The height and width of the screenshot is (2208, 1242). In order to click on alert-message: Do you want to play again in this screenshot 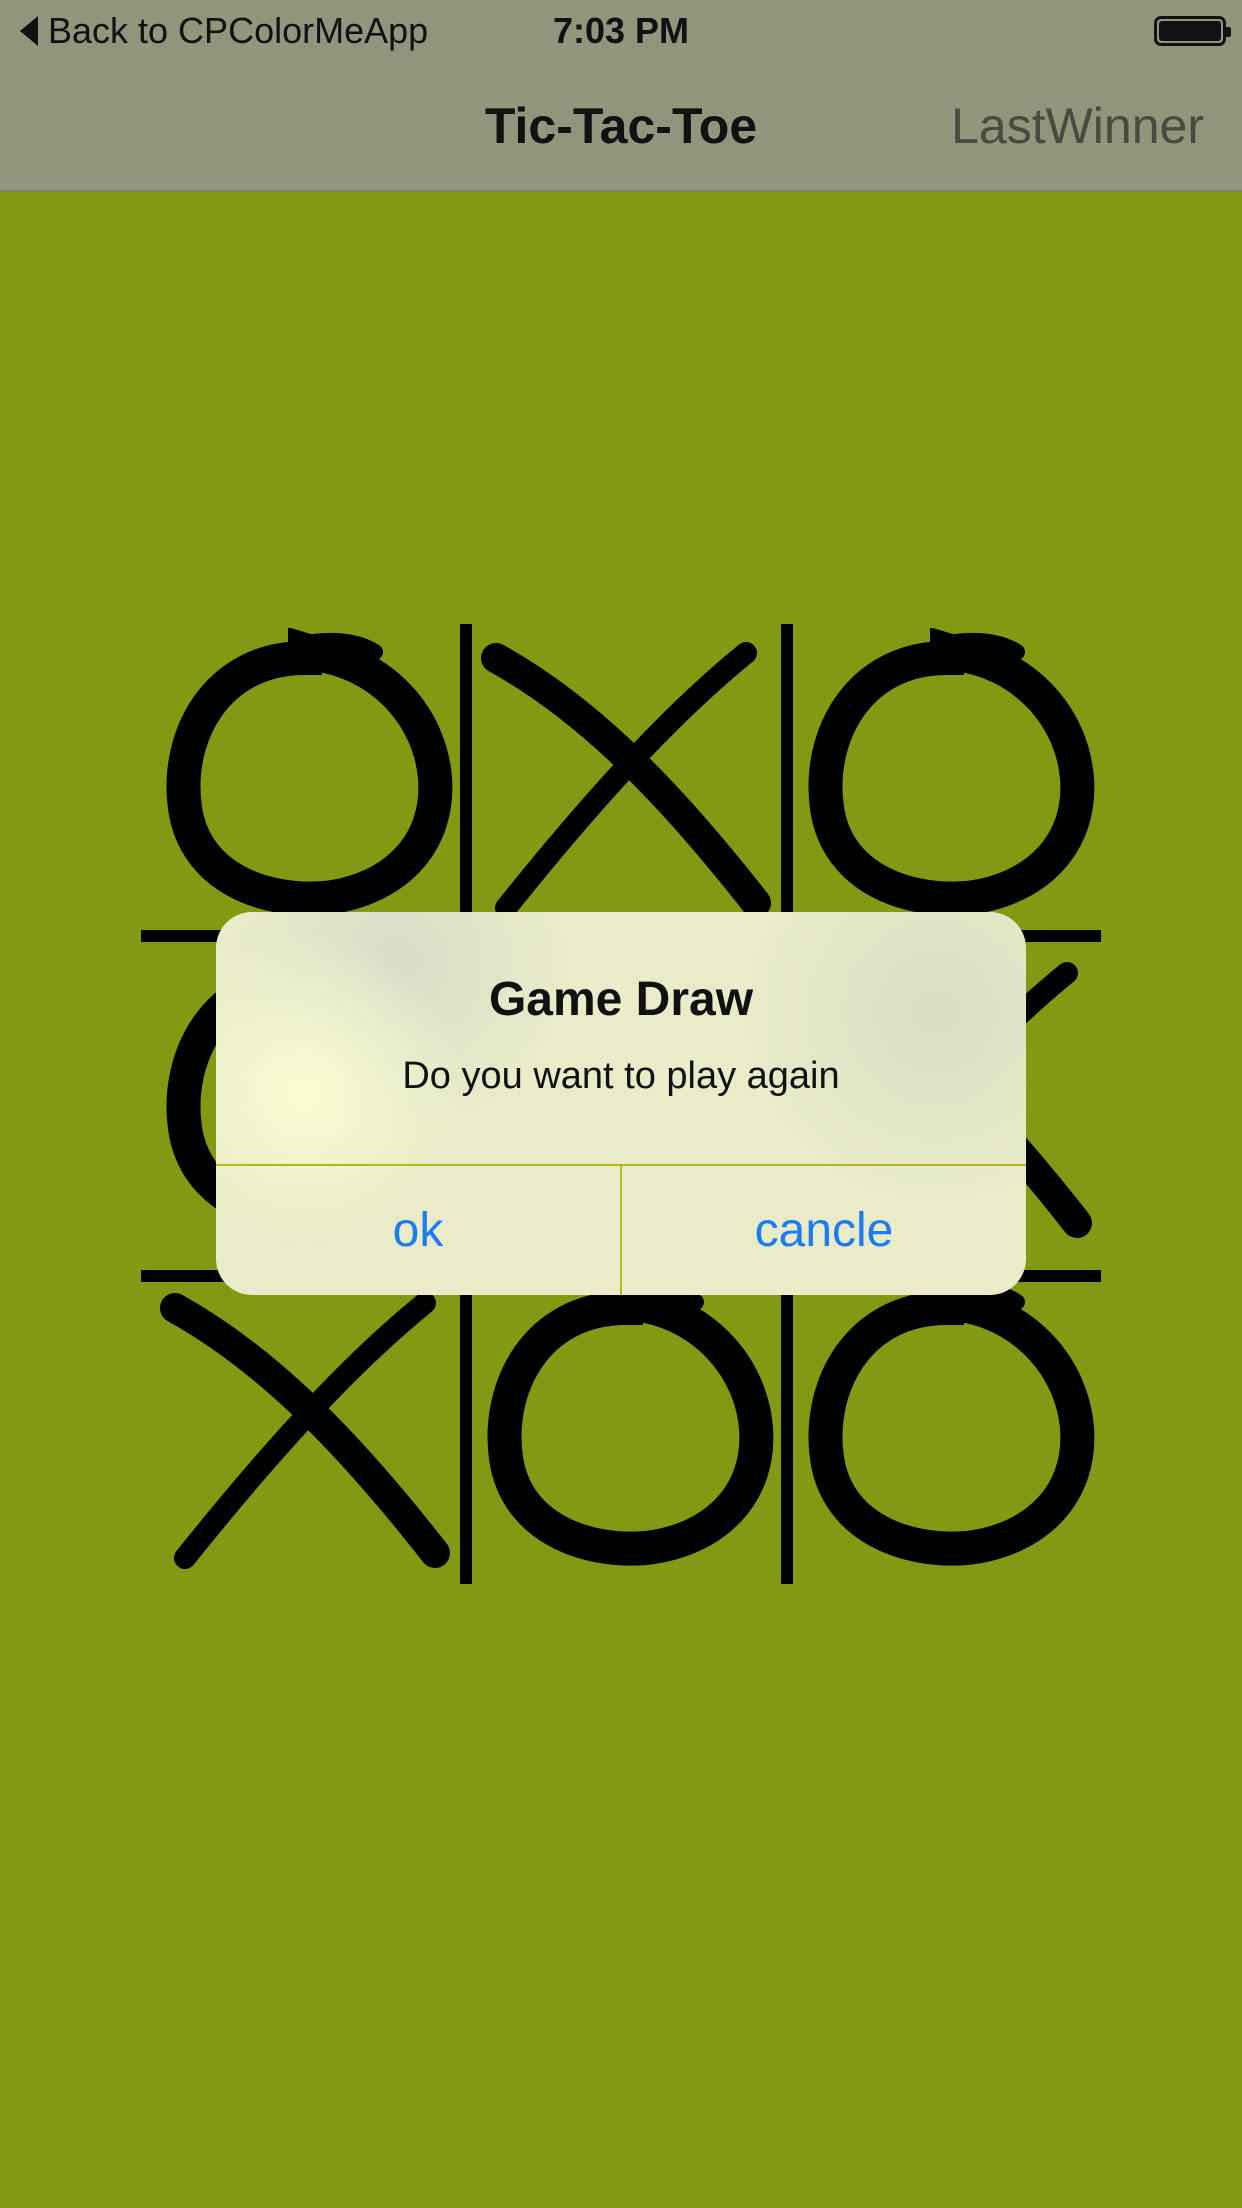, I will do `click(621, 1076)`.